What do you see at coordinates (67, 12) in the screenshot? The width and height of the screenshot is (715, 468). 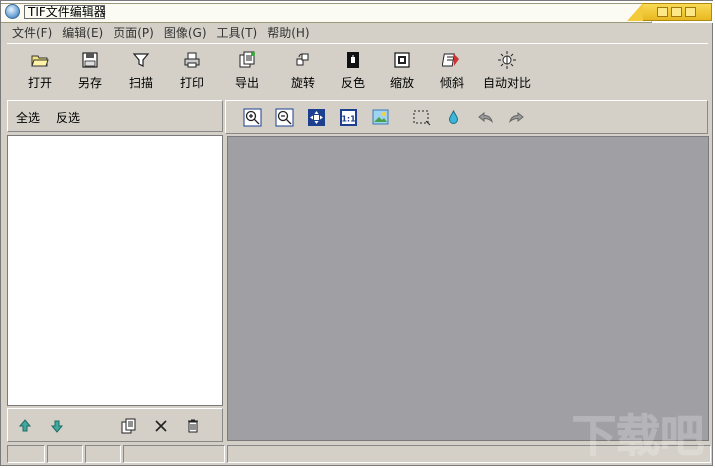 I see `window-title: TIF文件编辑器` at bounding box center [67, 12].